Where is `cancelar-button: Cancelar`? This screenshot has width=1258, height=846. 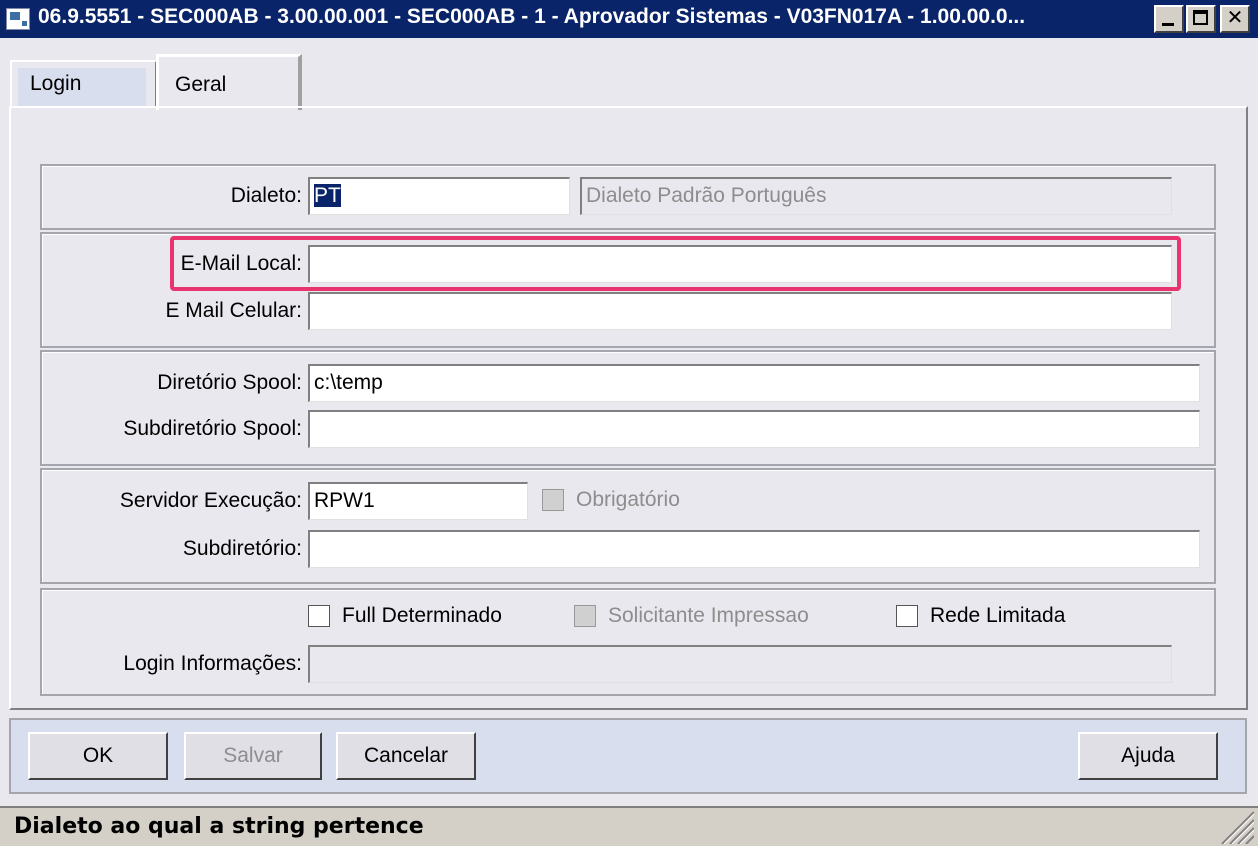 cancelar-button: Cancelar is located at coordinates (406, 756).